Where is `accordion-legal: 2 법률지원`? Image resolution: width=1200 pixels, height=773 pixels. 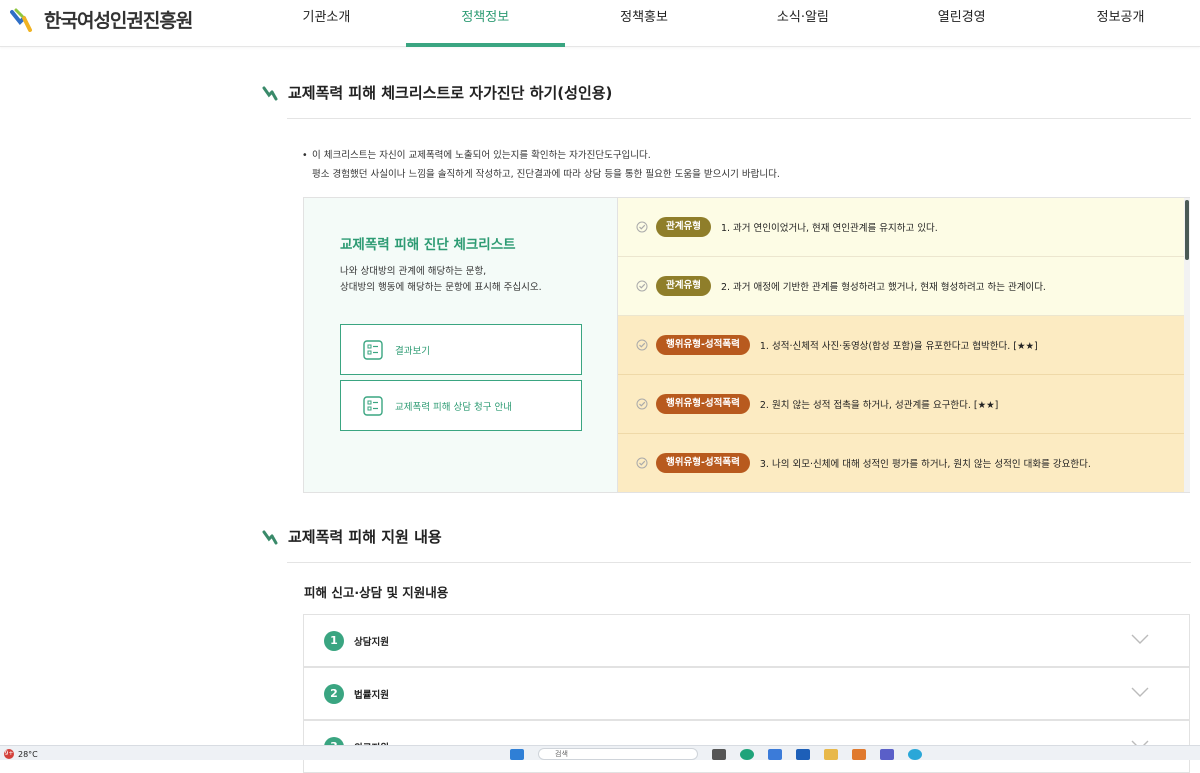
accordion-legal: 2 법률지원 is located at coordinates (746, 693).